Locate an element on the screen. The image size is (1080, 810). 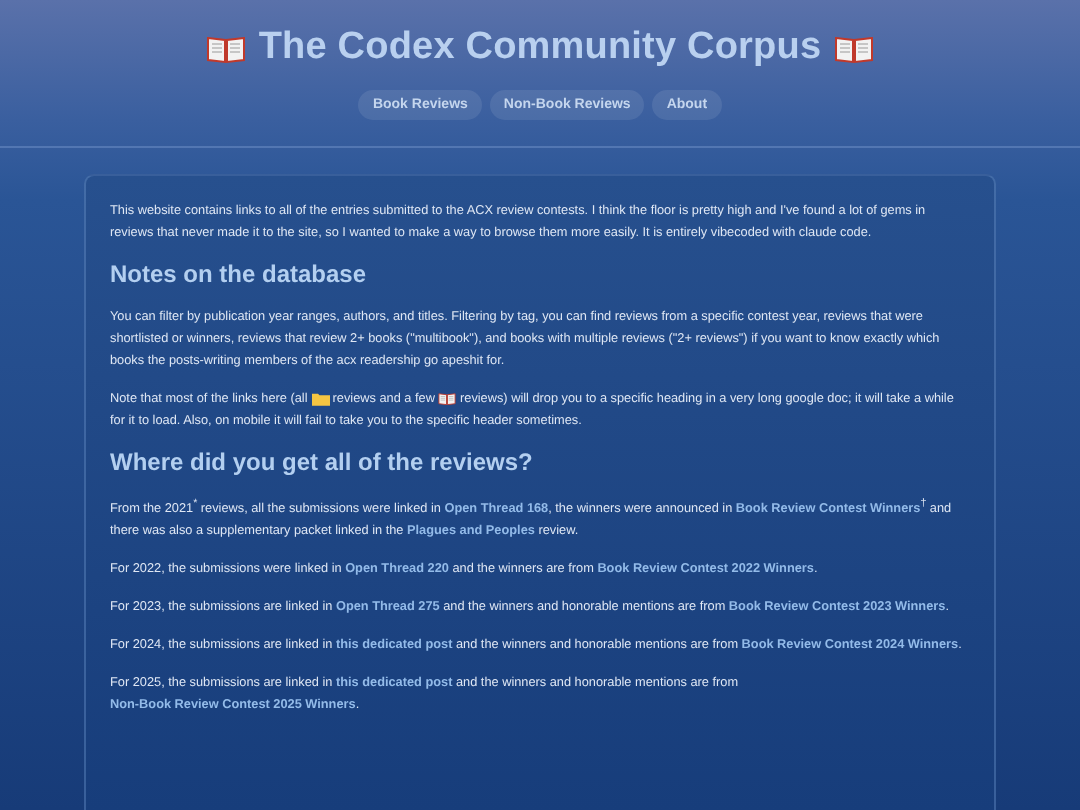
section-heading: Notes on the database is located at coordinates (239, 275).